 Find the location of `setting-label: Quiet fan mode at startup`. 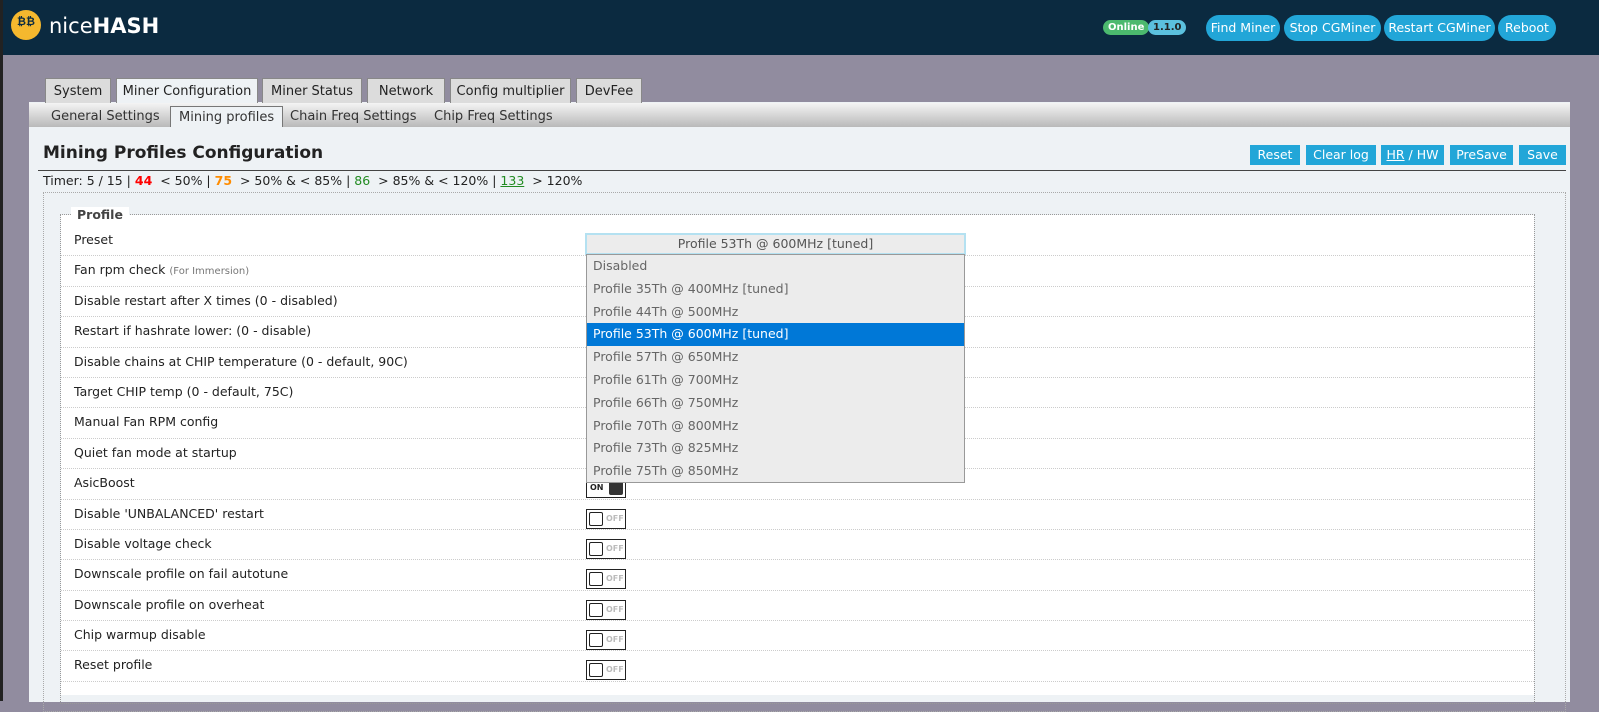

setting-label: Quiet fan mode at startup is located at coordinates (155, 452).